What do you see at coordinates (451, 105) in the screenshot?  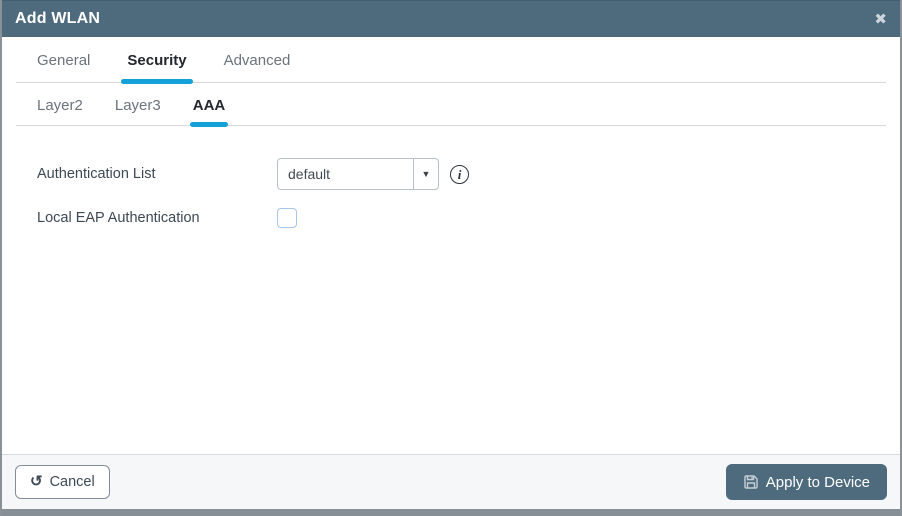 I see `security-subtabbar: Layer2 Layer3 AAA` at bounding box center [451, 105].